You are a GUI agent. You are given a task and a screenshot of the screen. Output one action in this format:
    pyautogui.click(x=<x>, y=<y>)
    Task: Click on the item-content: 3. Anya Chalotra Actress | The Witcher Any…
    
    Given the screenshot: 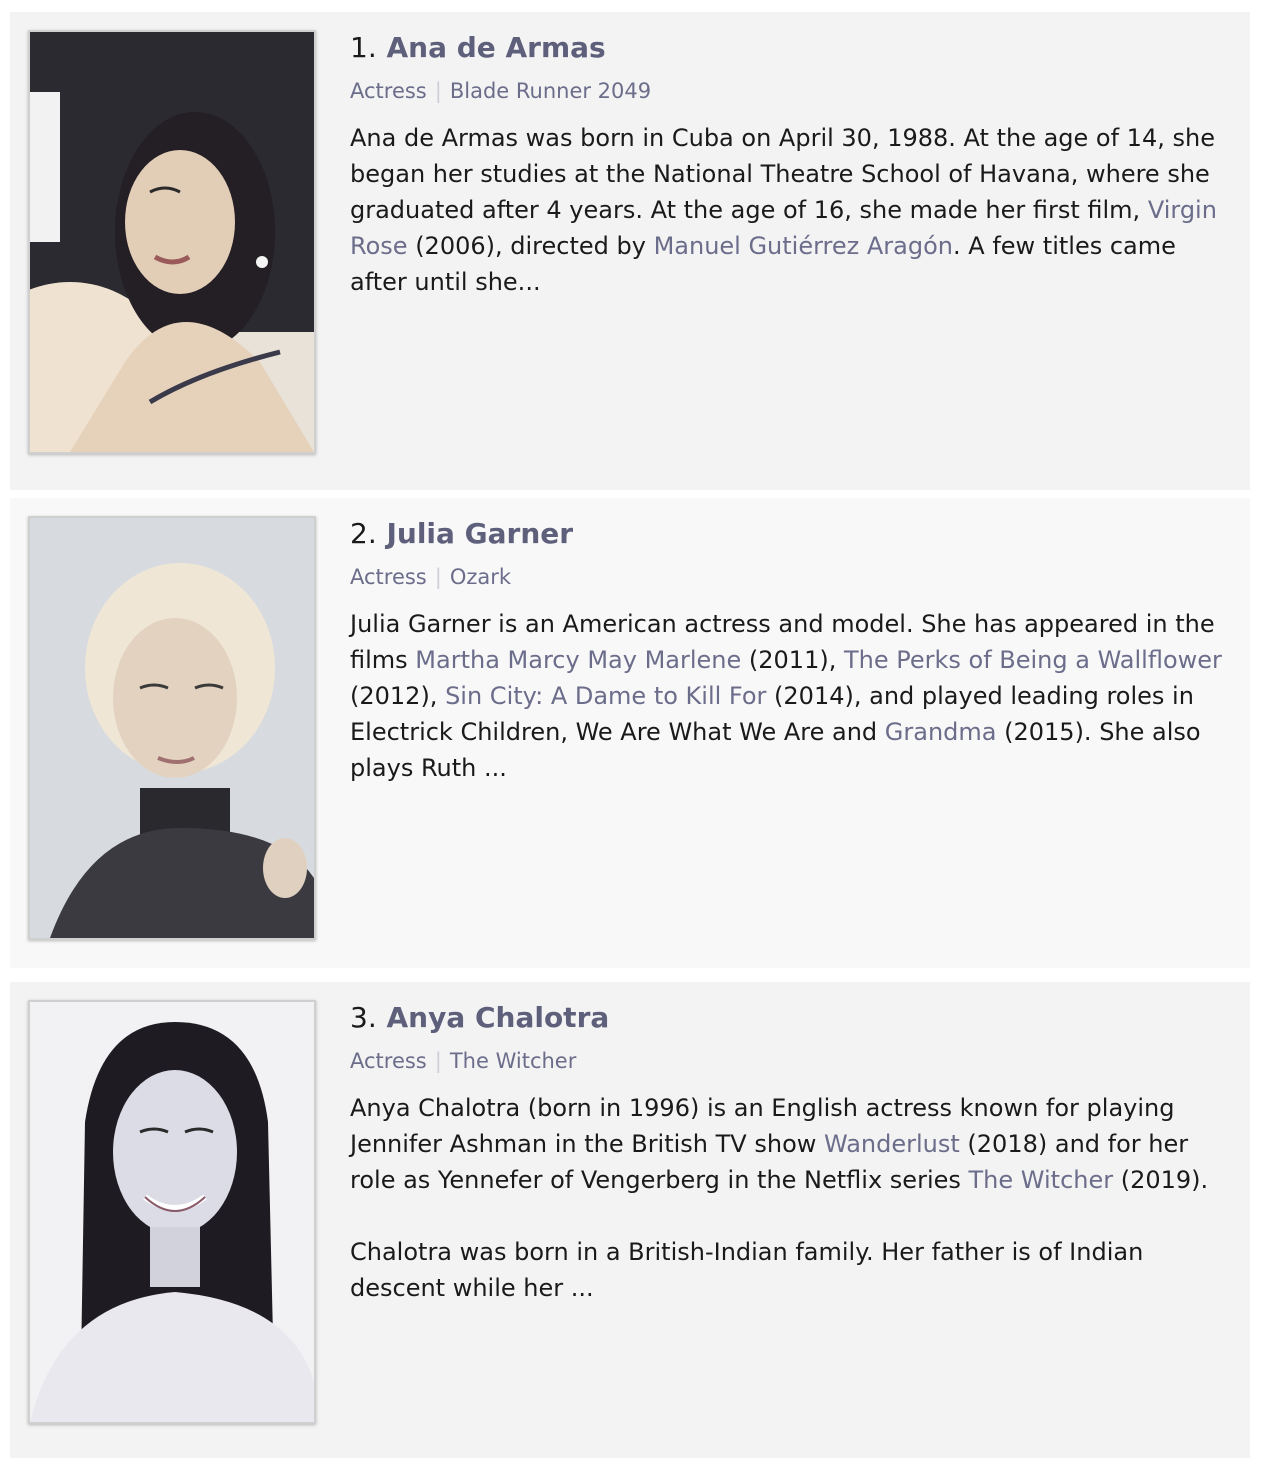 What is the action you would take?
    pyautogui.click(x=788, y=1151)
    